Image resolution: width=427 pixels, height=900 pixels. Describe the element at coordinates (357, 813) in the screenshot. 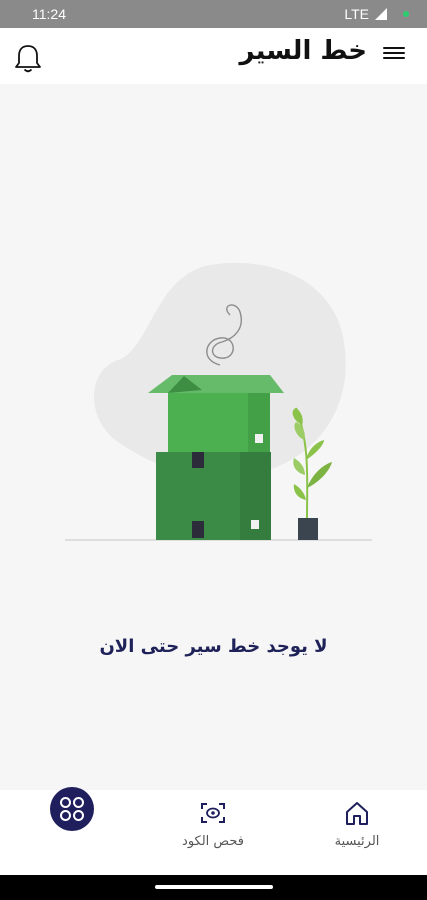

I see `home-icon` at that location.